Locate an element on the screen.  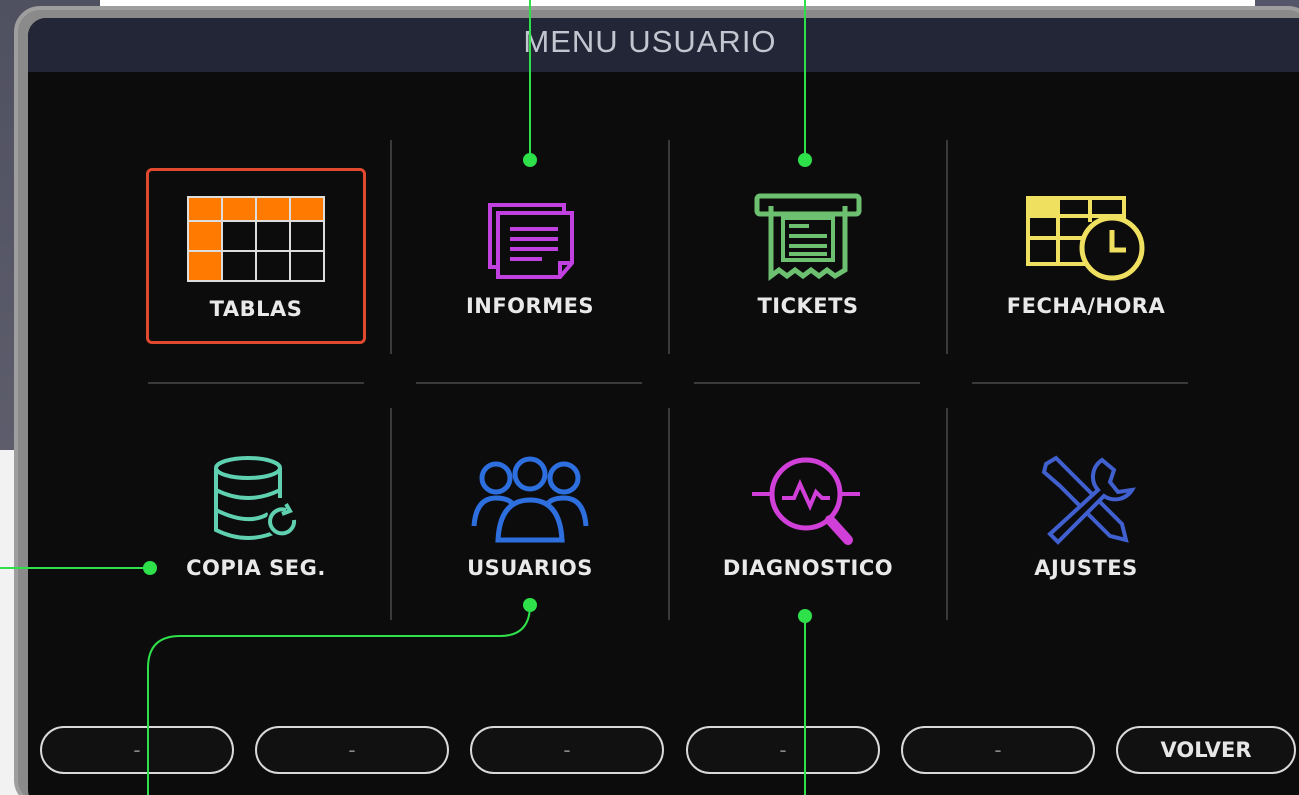
function-button-3: - is located at coordinates (567, 750).